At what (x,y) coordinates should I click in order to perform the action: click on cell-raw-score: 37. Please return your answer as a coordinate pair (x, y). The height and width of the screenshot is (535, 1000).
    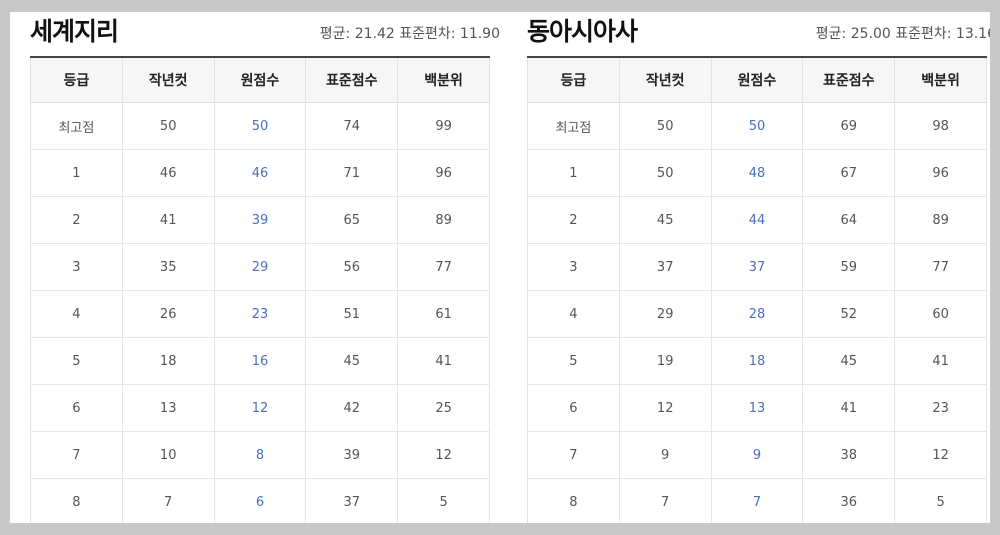
    Looking at the image, I should click on (757, 267).